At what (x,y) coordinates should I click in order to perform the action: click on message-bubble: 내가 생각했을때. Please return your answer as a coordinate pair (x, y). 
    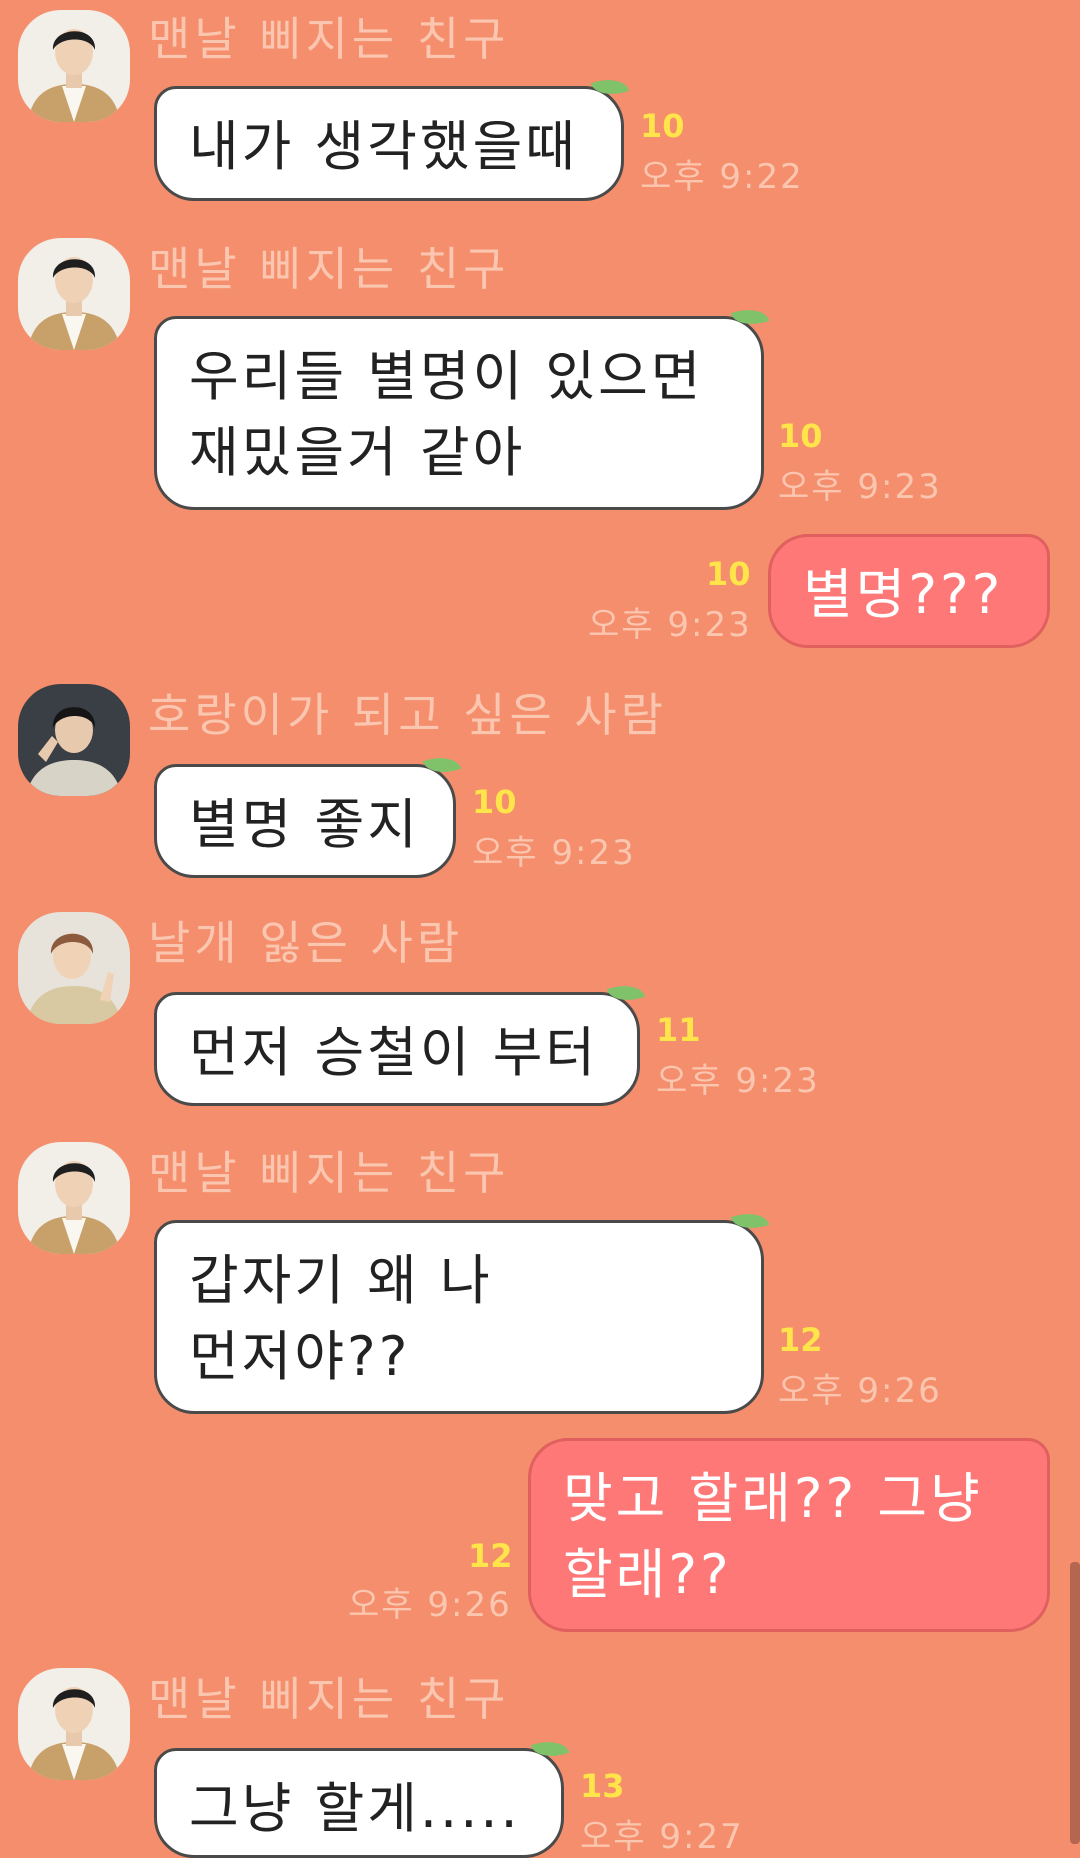
    Looking at the image, I should click on (392, 136).